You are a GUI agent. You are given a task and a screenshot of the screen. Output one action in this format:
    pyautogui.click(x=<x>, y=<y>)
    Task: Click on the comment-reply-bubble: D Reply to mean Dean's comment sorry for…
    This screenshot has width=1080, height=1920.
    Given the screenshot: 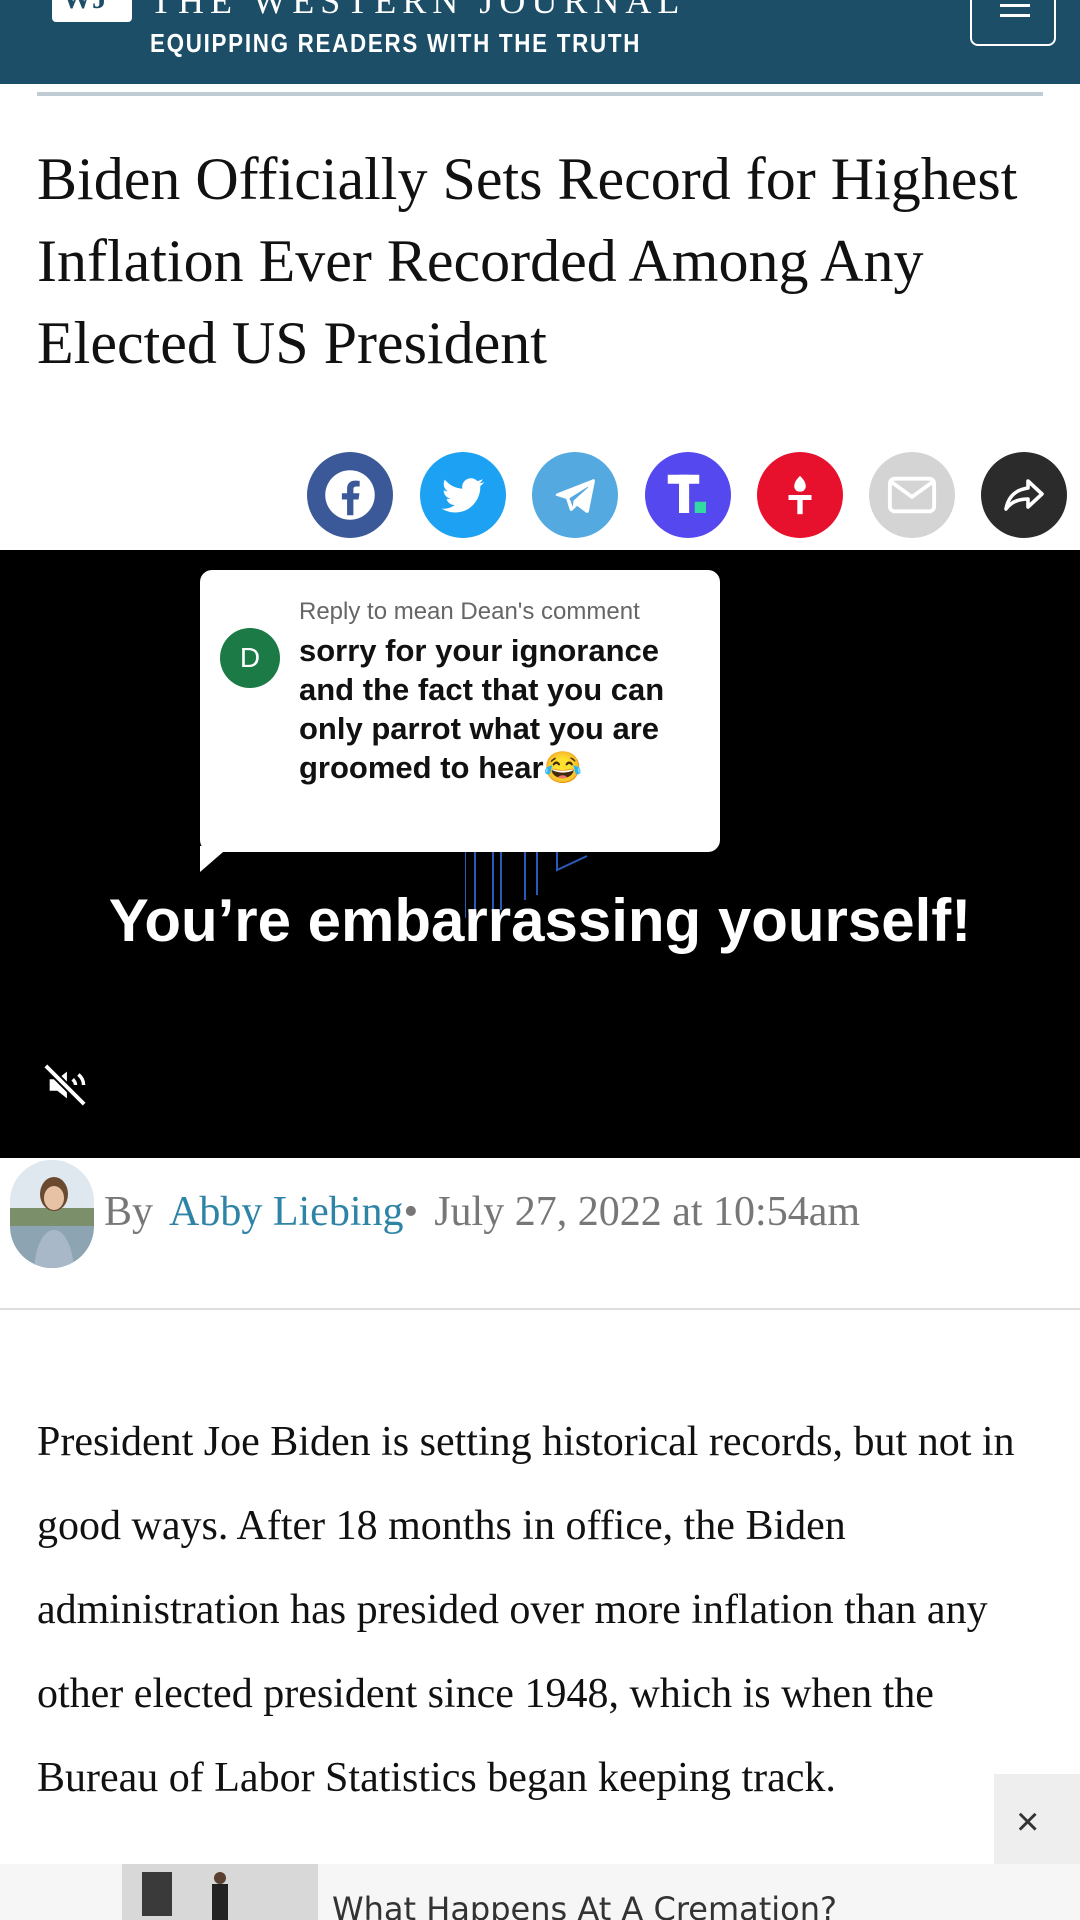 What is the action you would take?
    pyautogui.click(x=460, y=711)
    